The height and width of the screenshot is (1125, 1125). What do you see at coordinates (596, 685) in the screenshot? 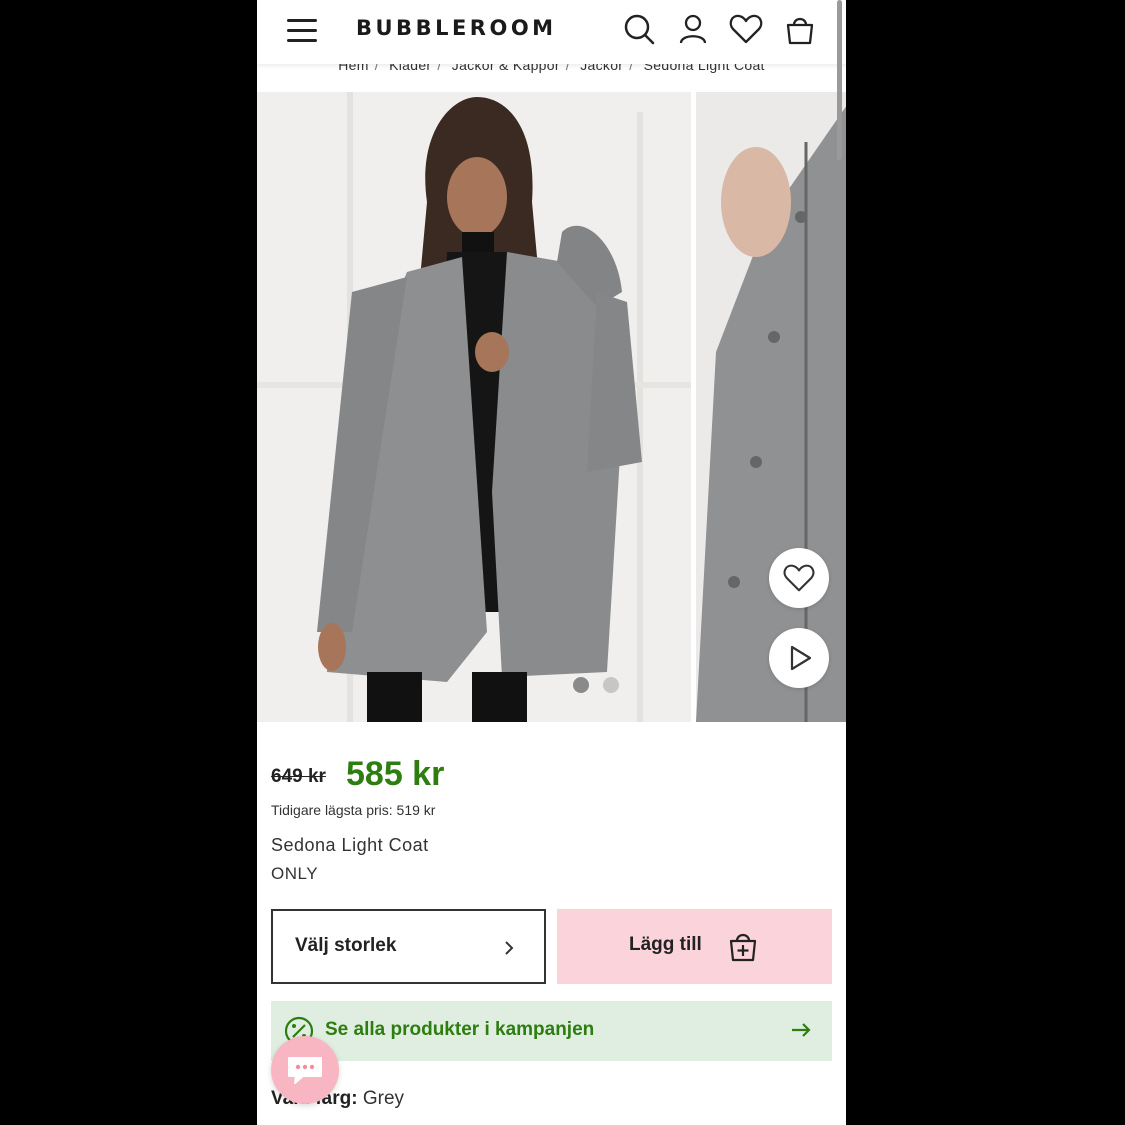
I see `gallery-dots` at bounding box center [596, 685].